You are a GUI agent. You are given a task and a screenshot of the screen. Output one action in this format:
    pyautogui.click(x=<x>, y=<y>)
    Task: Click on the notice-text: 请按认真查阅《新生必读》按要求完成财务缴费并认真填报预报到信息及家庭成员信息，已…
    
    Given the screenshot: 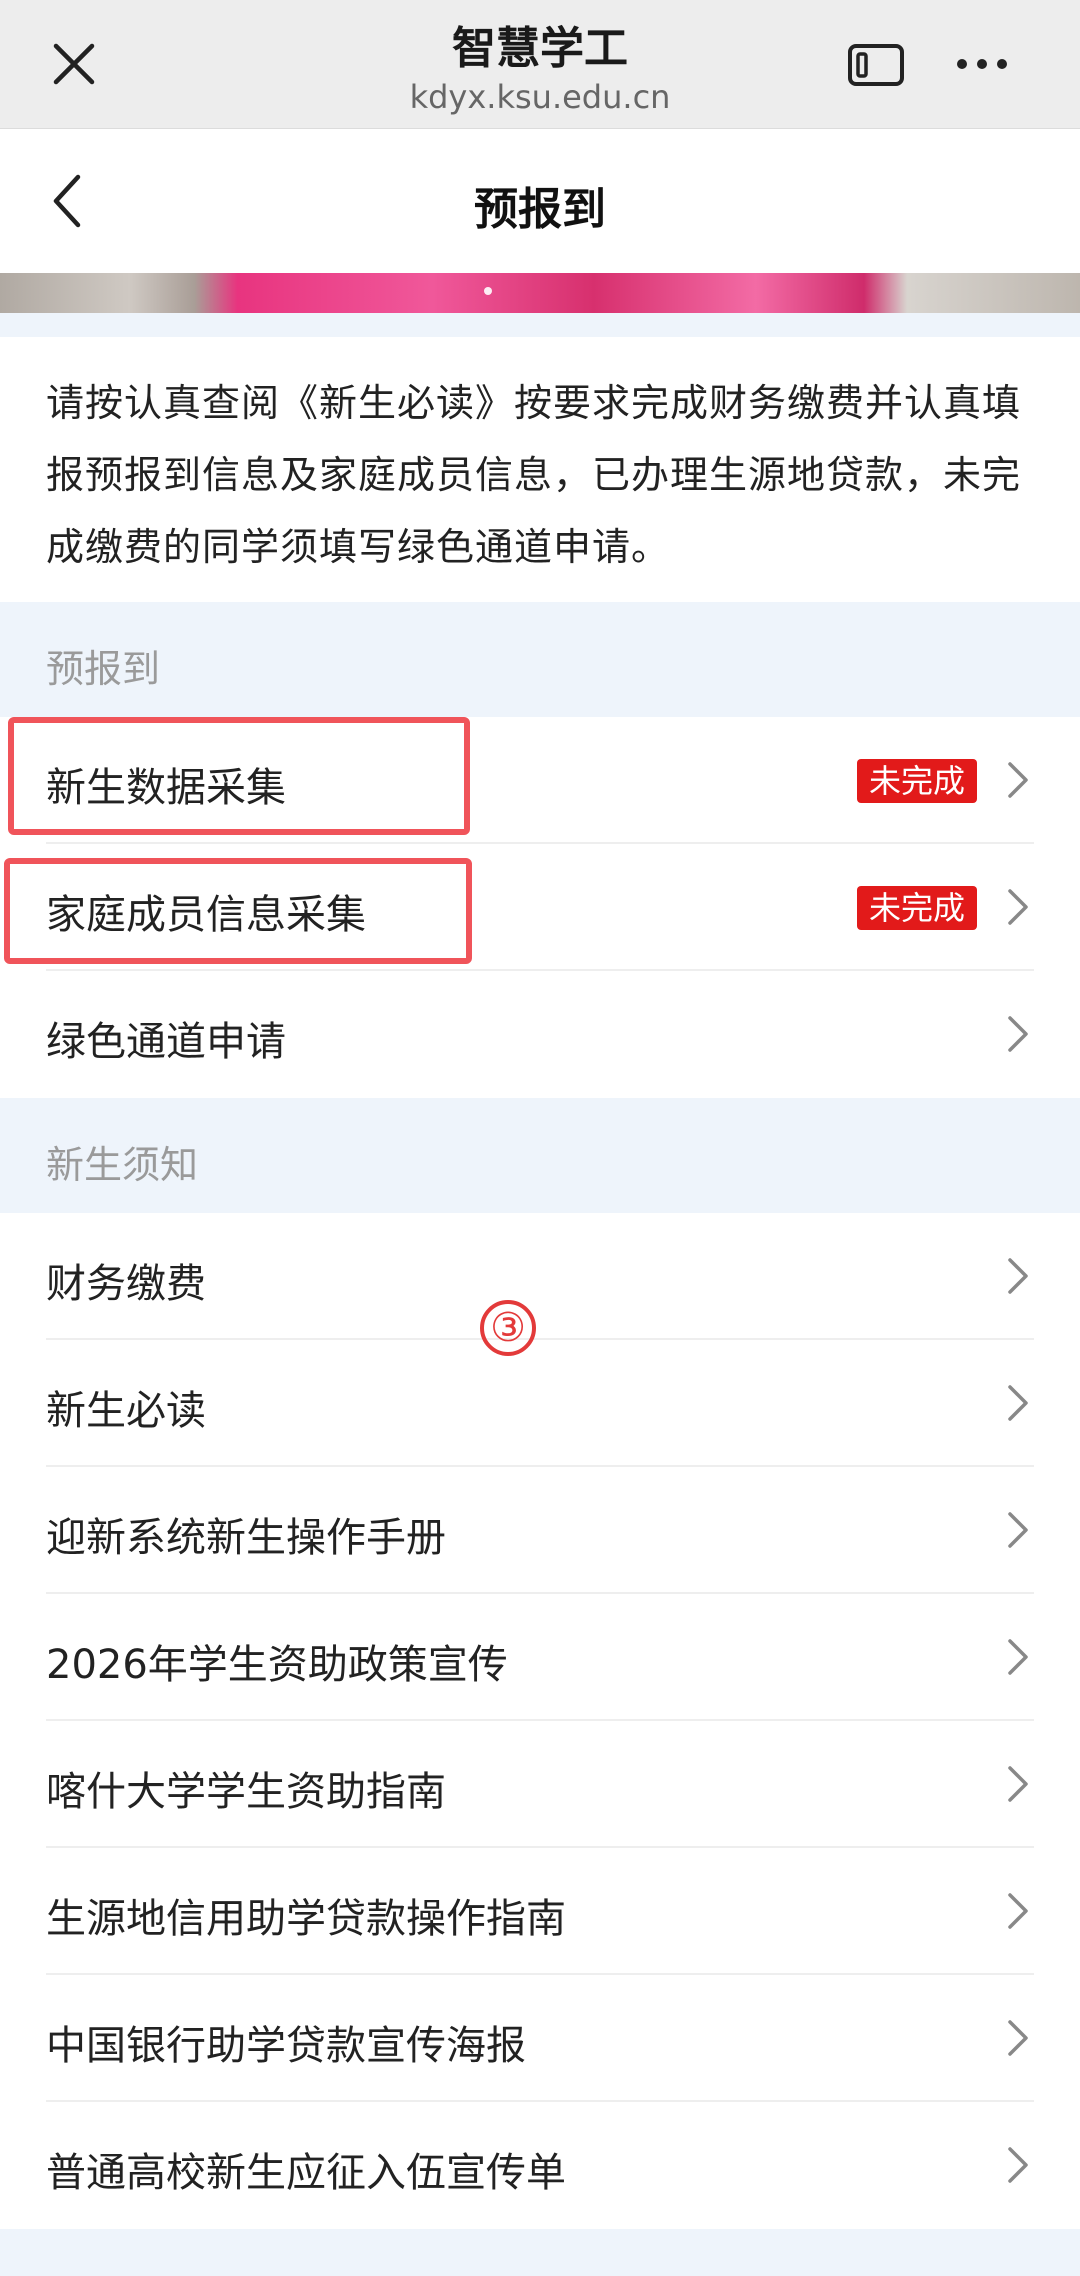 What is the action you would take?
    pyautogui.click(x=534, y=475)
    